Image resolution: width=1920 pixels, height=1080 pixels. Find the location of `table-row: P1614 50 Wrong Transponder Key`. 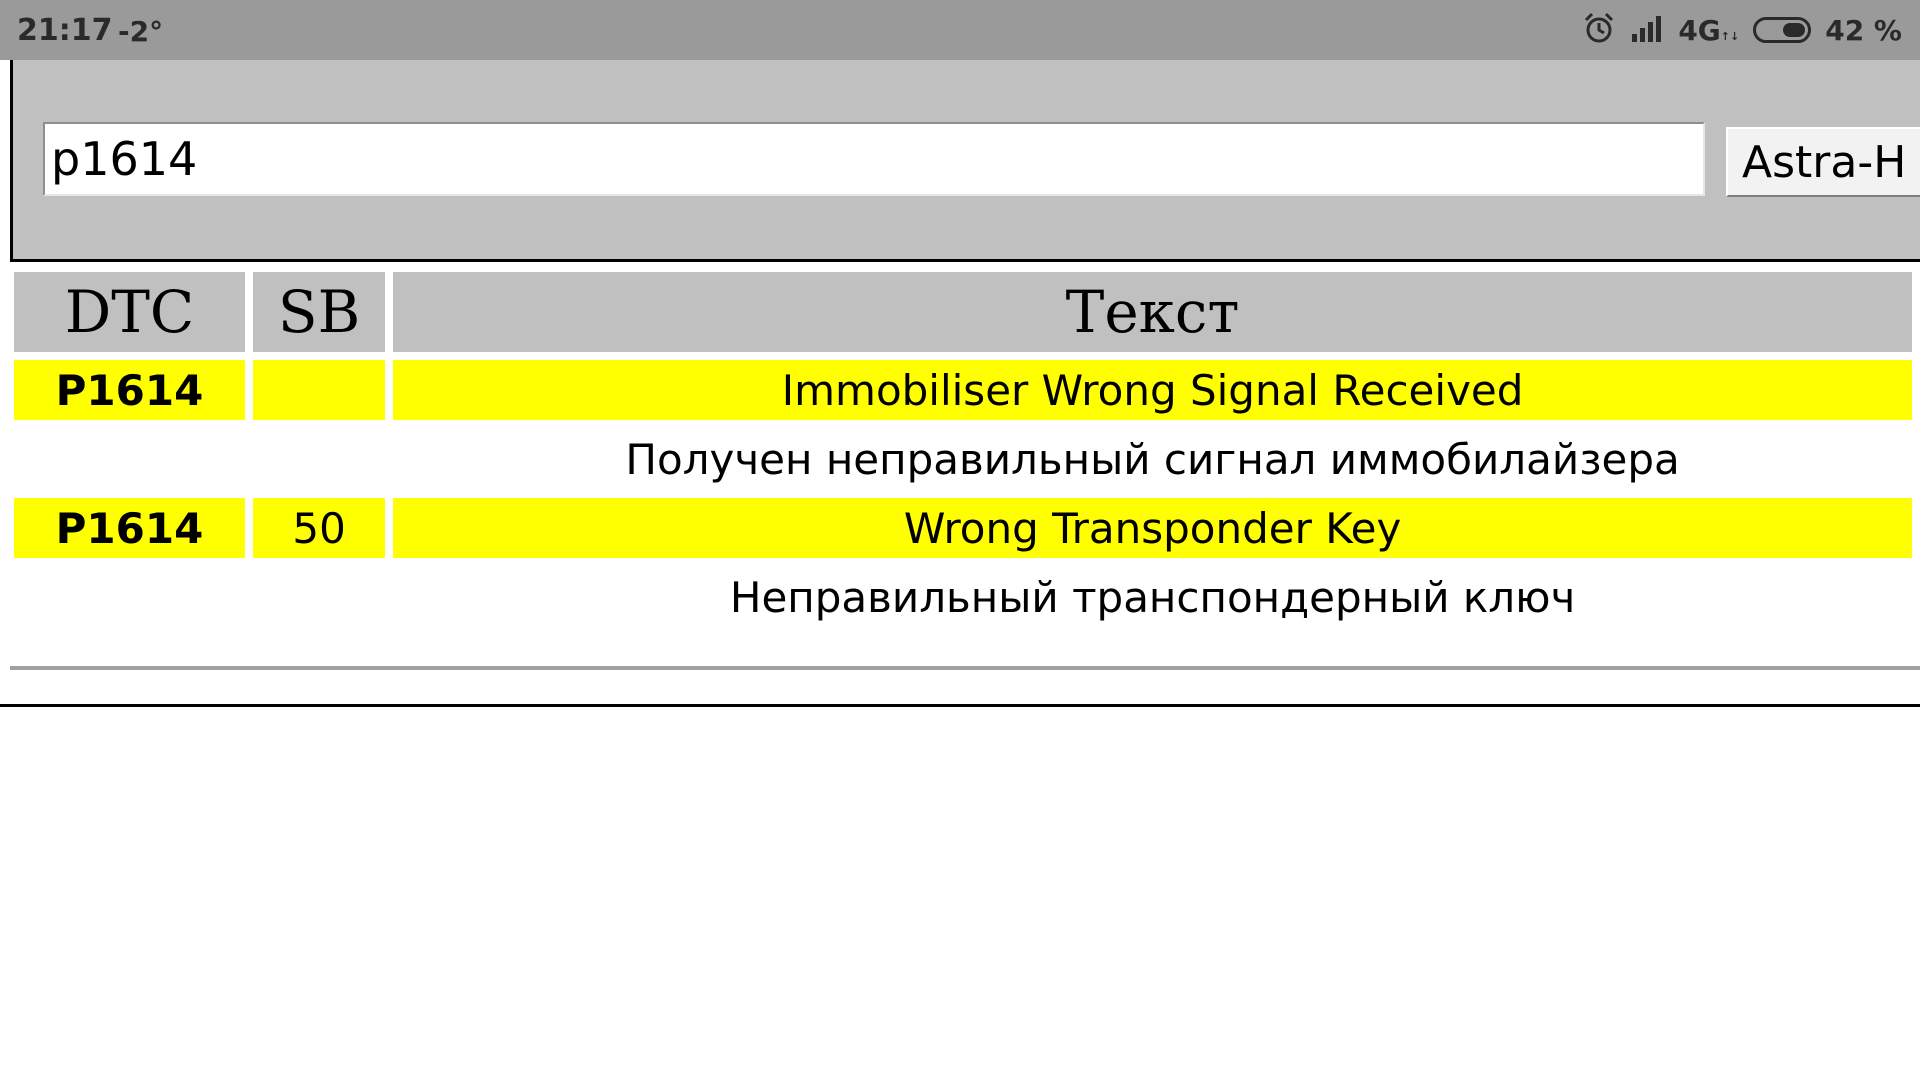

table-row: P1614 50 Wrong Transponder Key is located at coordinates (963, 528).